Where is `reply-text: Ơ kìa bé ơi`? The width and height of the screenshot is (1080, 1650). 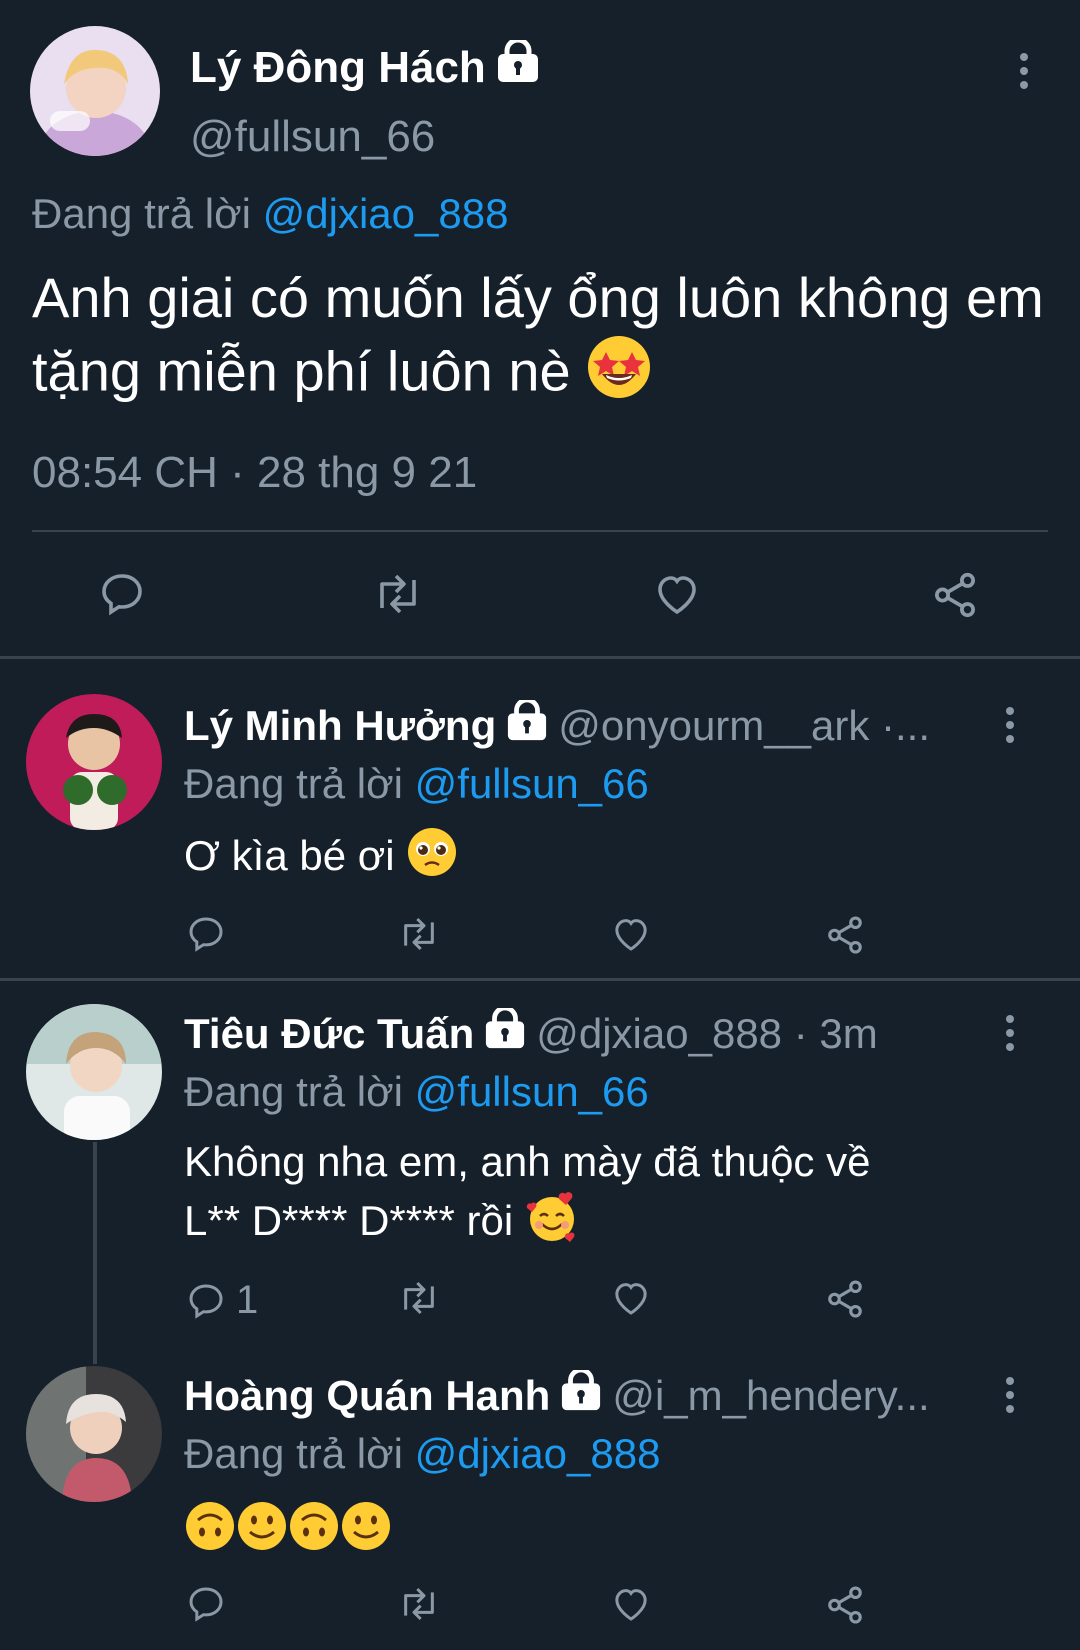
reply-text: Ơ kìa bé ơi is located at coordinates (614, 859).